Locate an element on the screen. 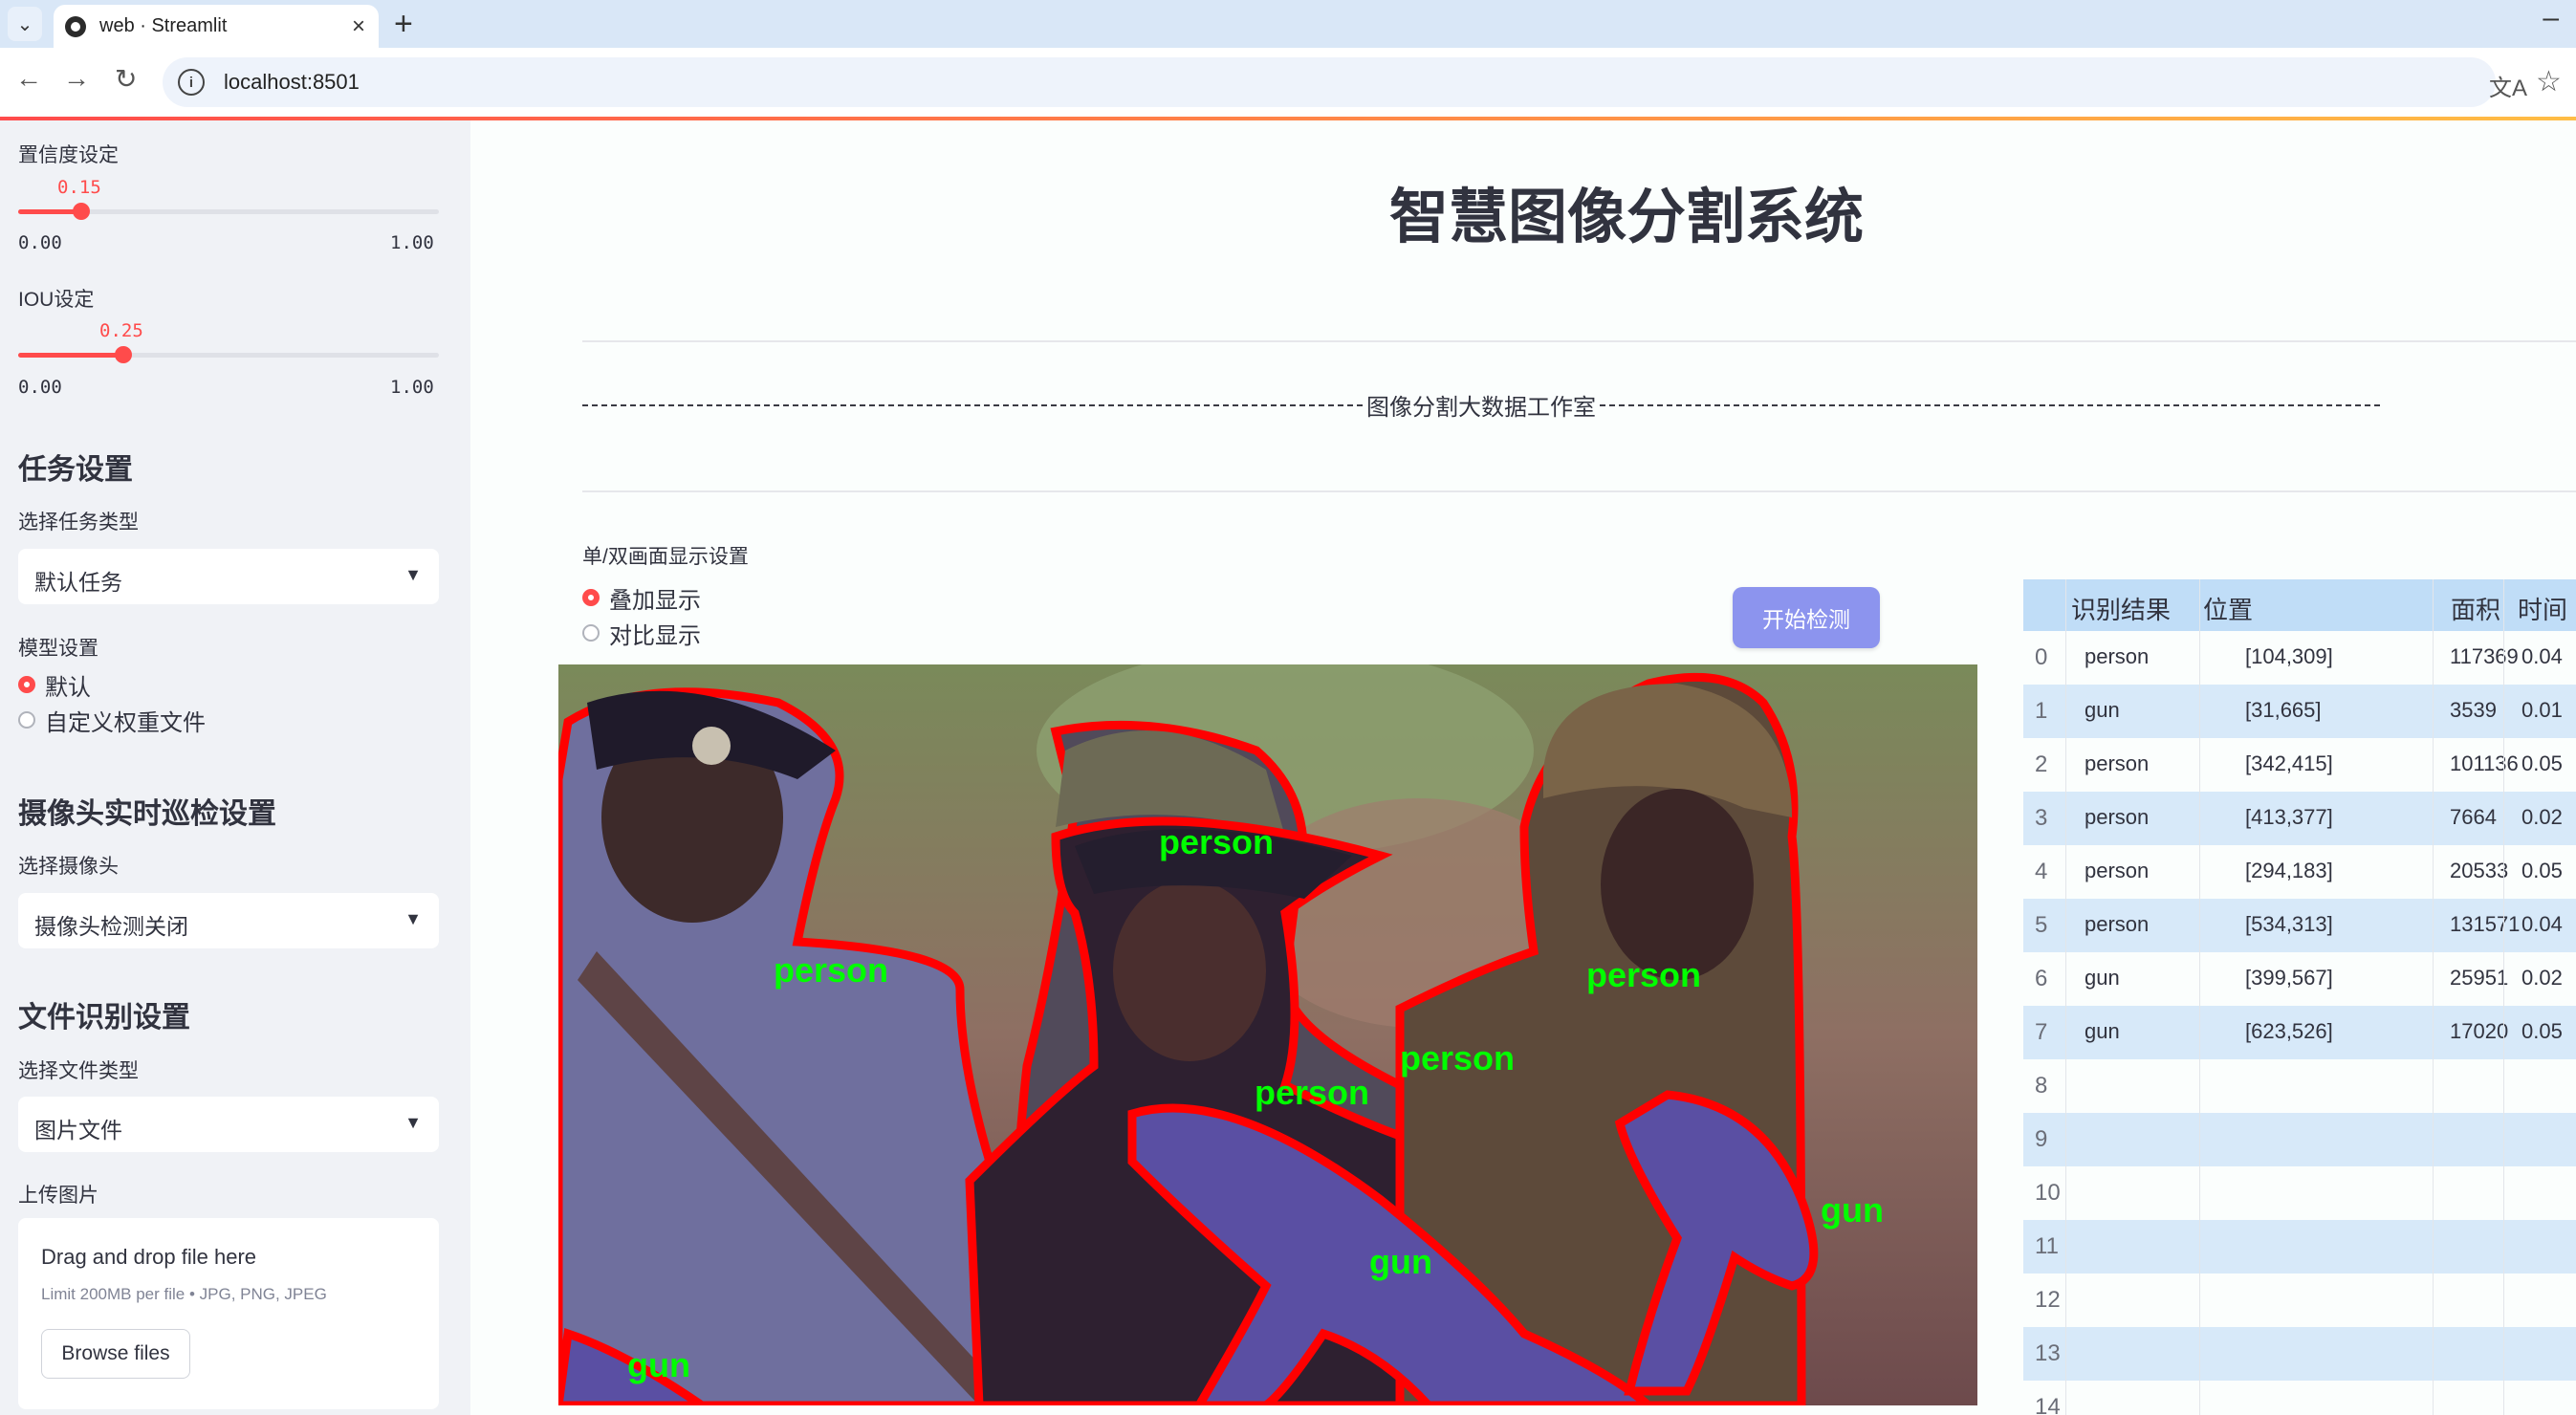 The height and width of the screenshot is (1415, 2576). row-index: 13 is located at coordinates (2048, 1353).